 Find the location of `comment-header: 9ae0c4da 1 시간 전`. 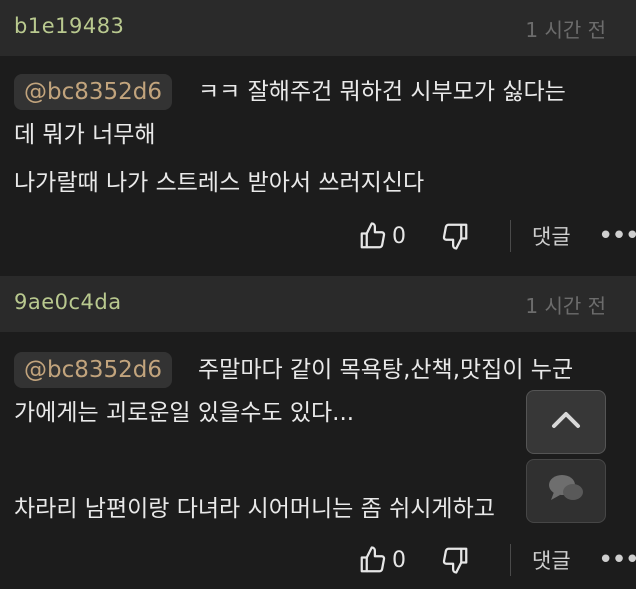

comment-header: 9ae0c4da 1 시간 전 is located at coordinates (318, 304).